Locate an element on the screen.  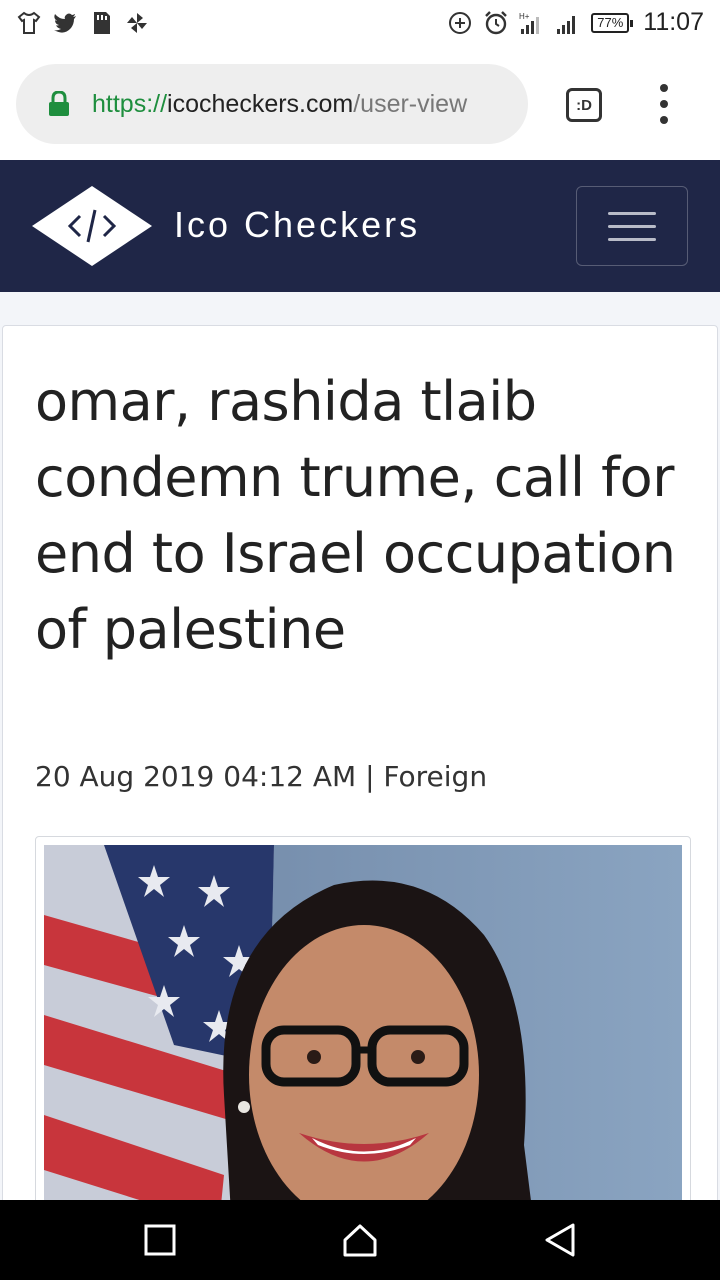
clock: 11:07 is located at coordinates (673, 22).